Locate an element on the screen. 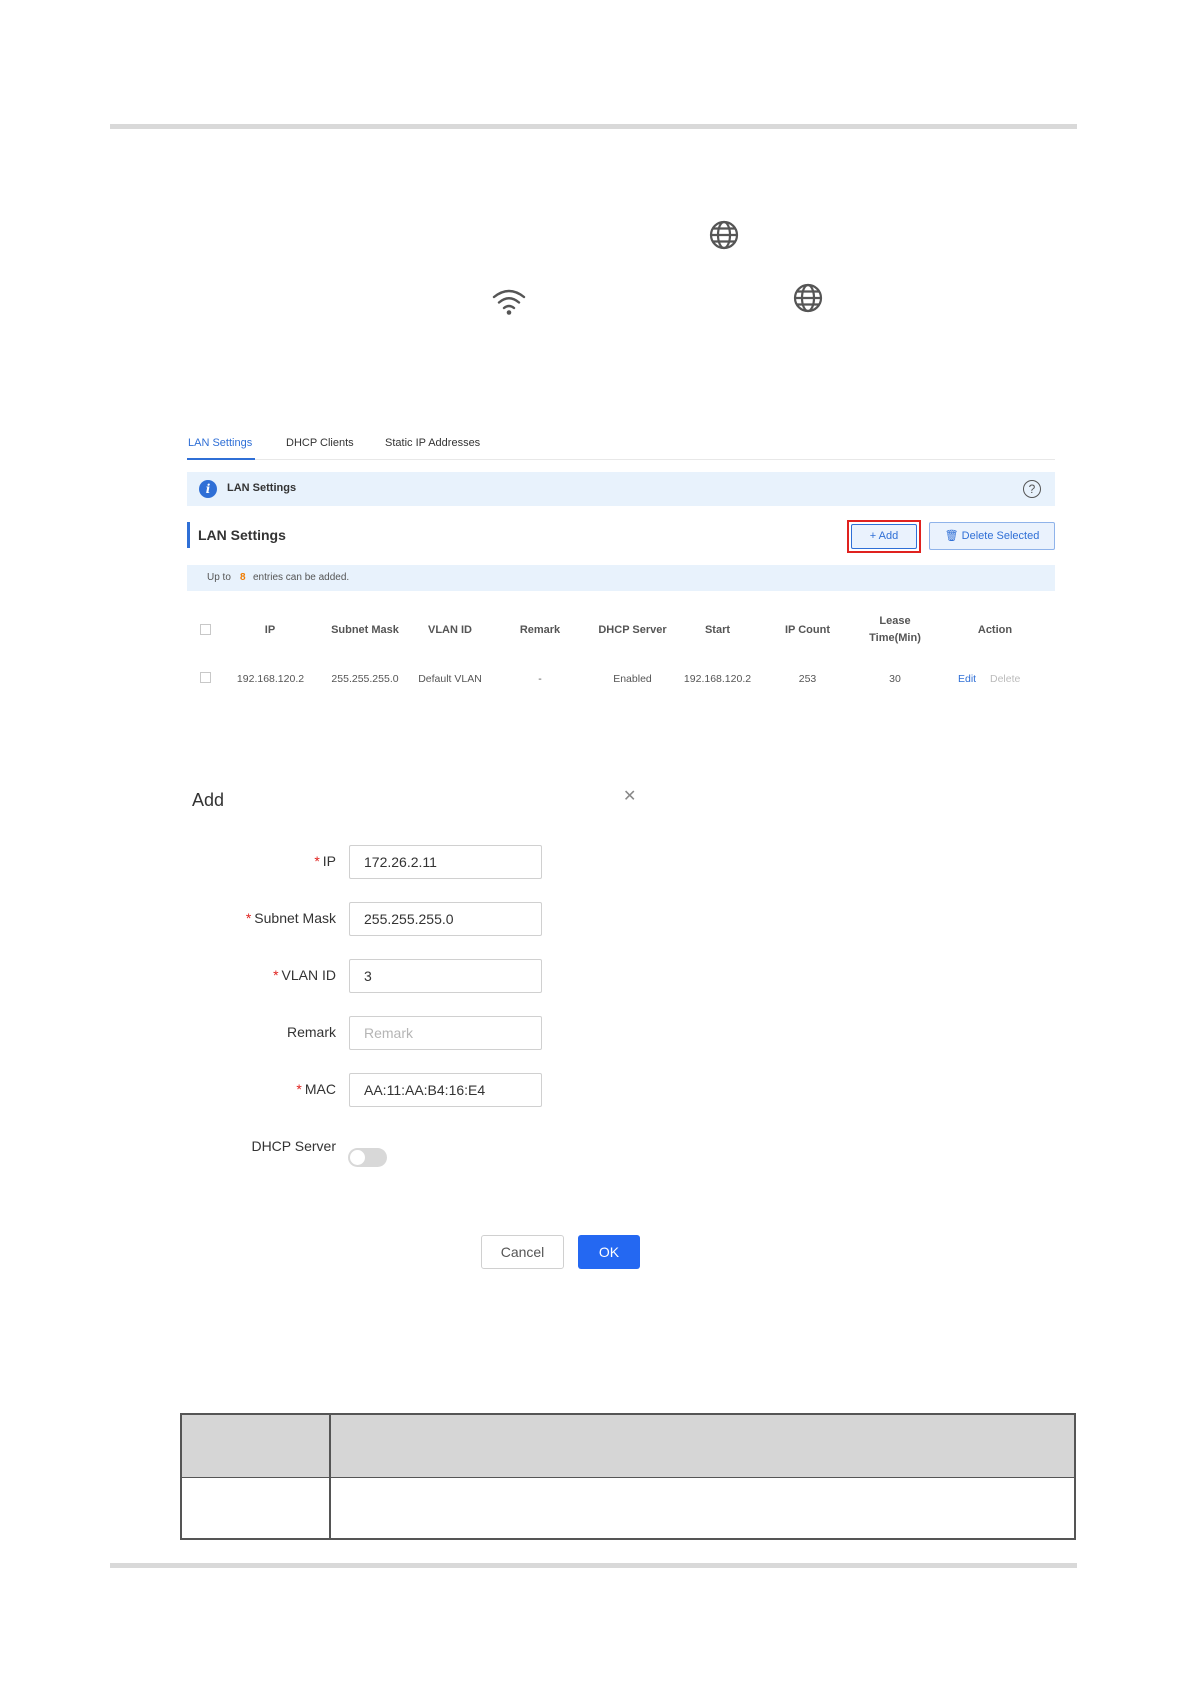  wifi-icon is located at coordinates (509, 302).